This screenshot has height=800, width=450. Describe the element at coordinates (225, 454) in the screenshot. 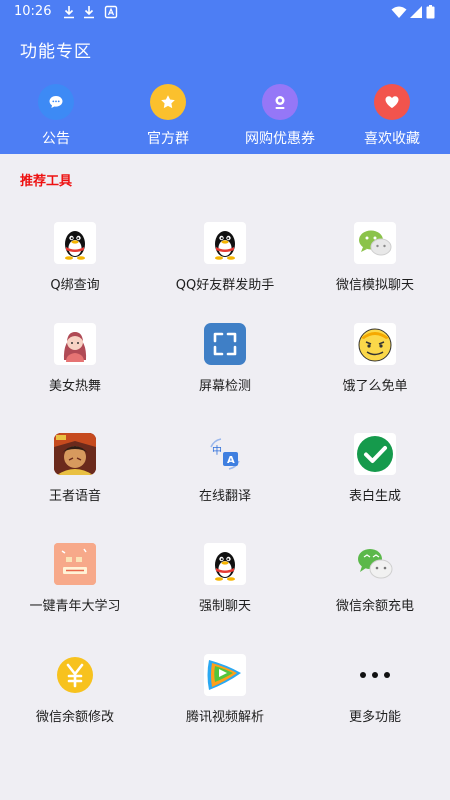

I see `translate-icon: 中A` at that location.